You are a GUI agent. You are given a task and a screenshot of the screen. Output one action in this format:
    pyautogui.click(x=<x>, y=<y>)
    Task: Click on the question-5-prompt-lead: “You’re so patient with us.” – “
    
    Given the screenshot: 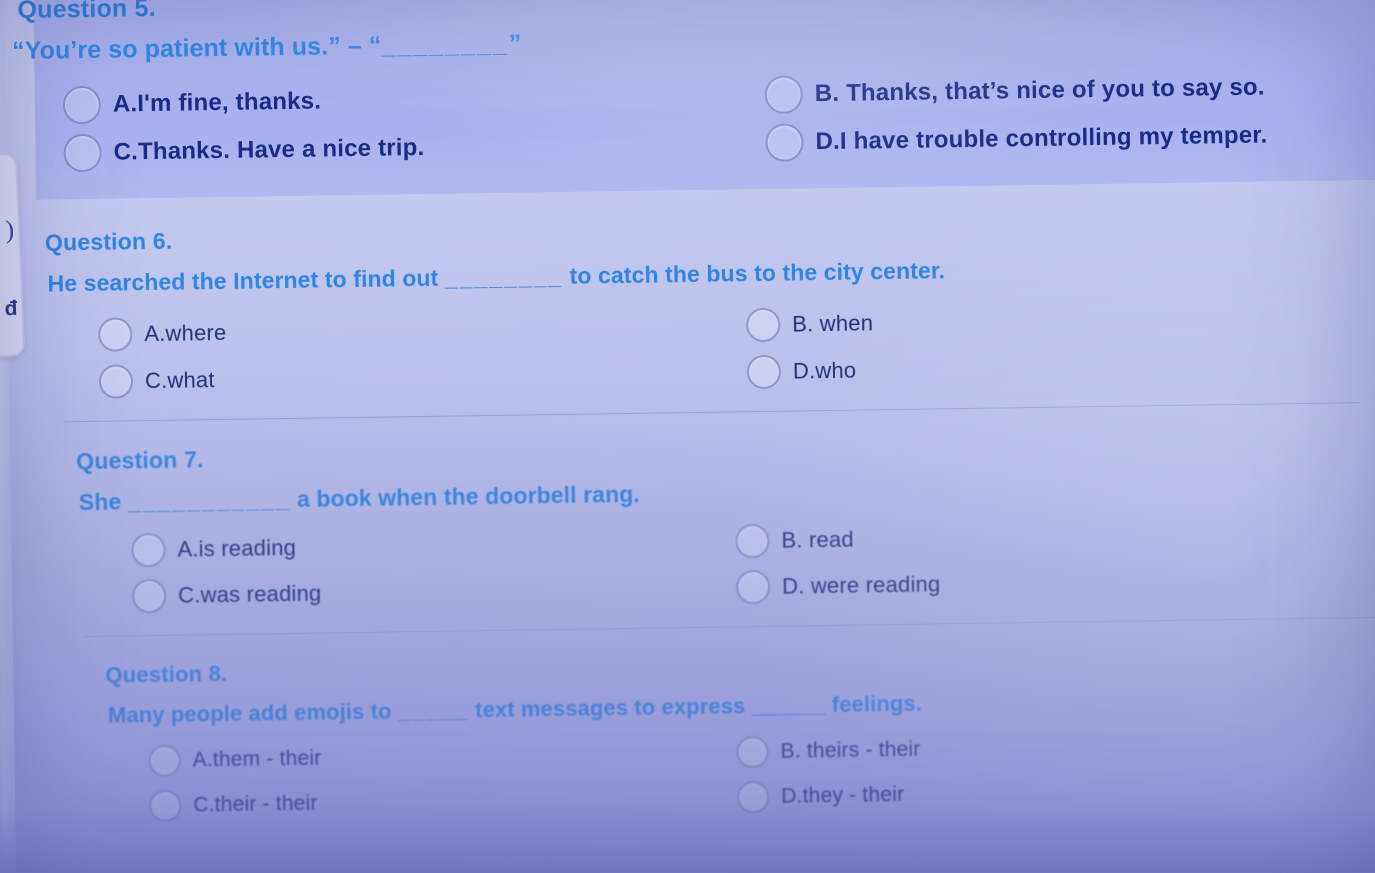 What is the action you would take?
    pyautogui.click(x=196, y=48)
    